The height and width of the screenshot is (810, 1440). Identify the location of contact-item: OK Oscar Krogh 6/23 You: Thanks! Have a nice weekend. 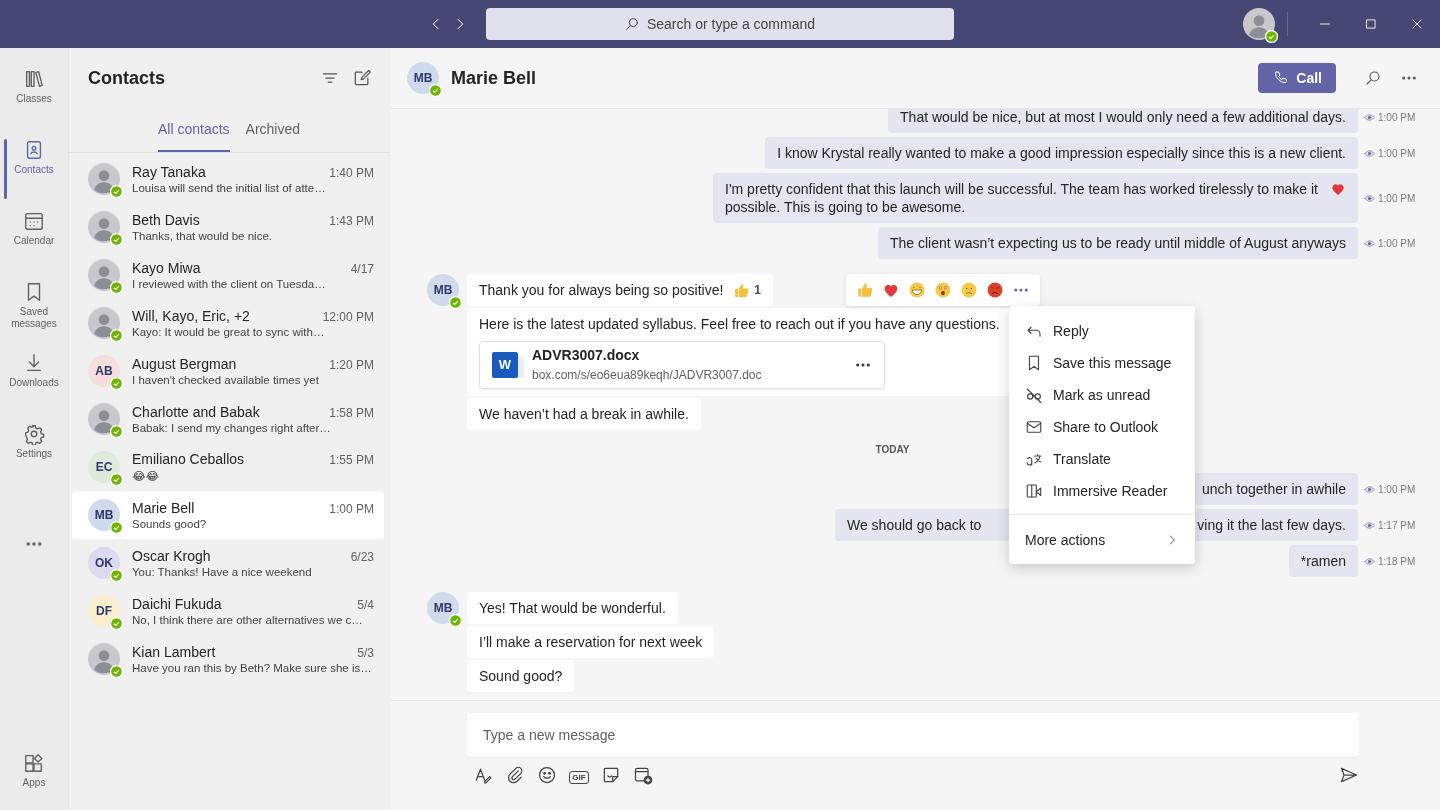
(228, 563).